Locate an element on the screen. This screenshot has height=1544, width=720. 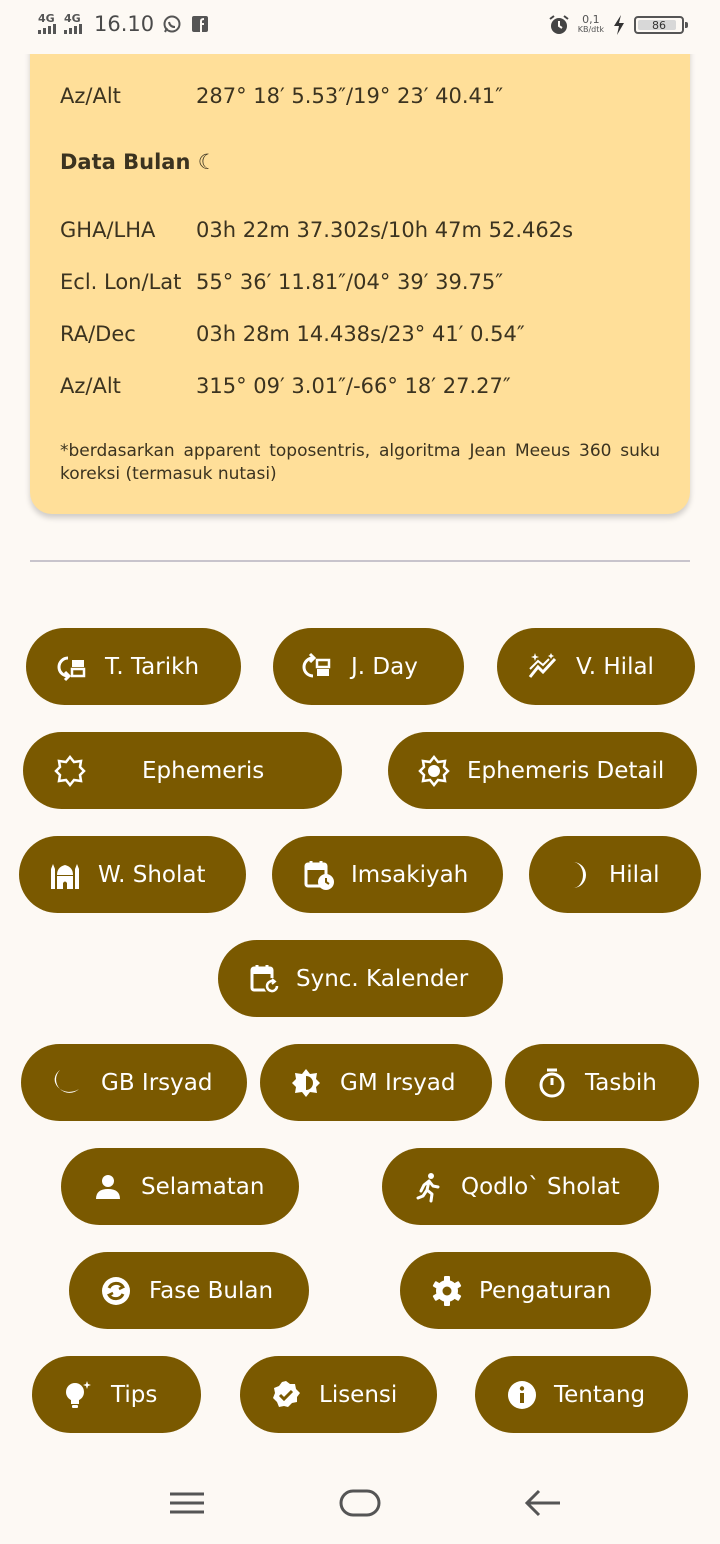
row-value: 315° 09′ 3.01″/-66° 18′ 27.27″ is located at coordinates (353, 386).